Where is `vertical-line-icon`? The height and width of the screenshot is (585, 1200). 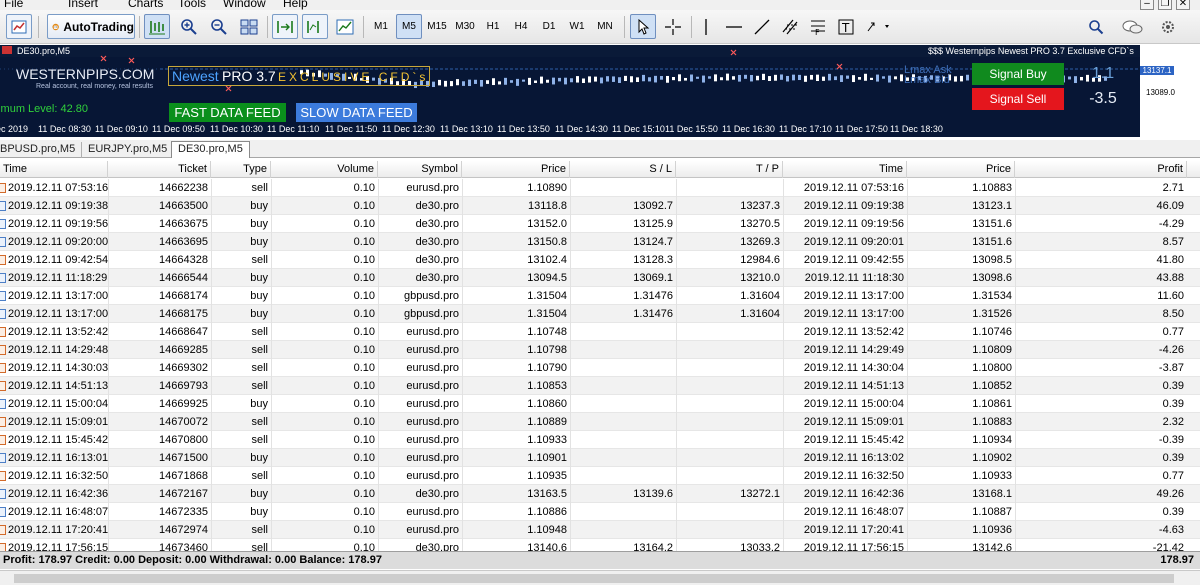
vertical-line-icon is located at coordinates (706, 26).